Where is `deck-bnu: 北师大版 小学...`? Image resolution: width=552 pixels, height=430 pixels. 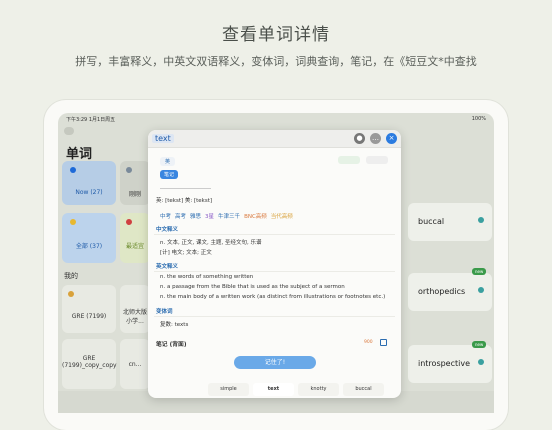
deck-bnu: 北师大版 小学... is located at coordinates (135, 309).